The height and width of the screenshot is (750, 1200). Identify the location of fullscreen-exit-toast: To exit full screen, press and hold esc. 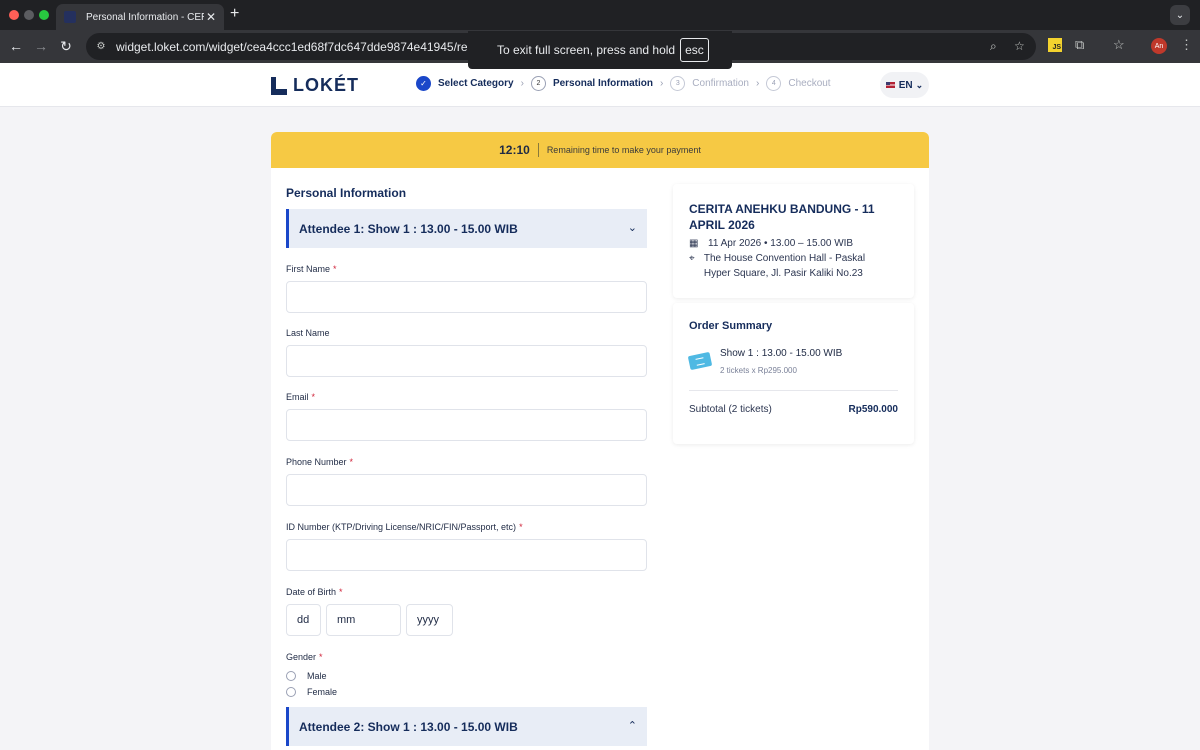
(600, 50).